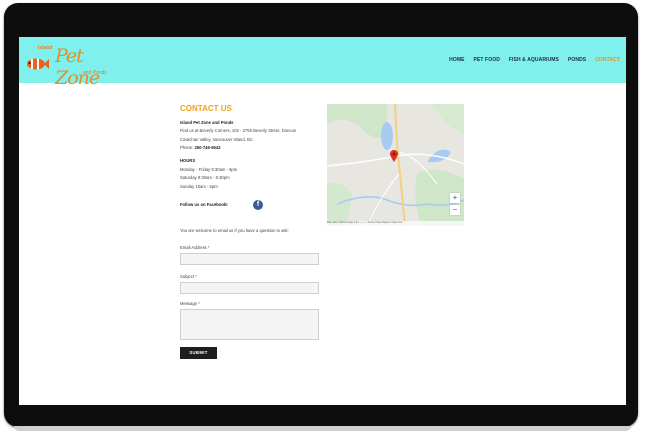 The width and height of the screenshot is (645, 433). I want to click on zoom-out-button: −, so click(455, 210).